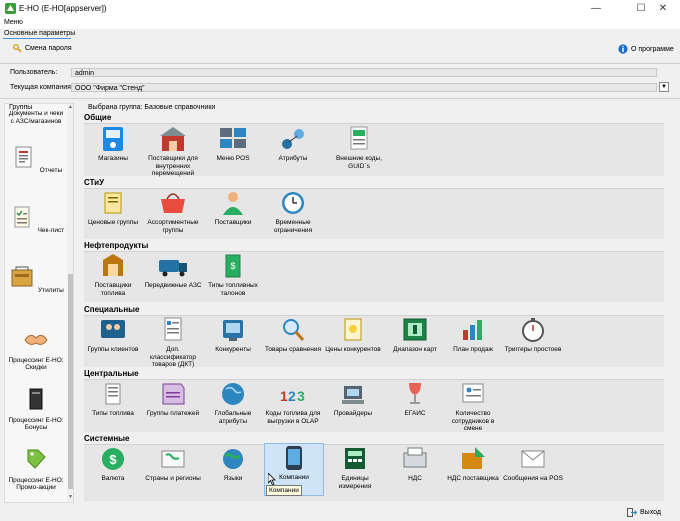 The width and height of the screenshot is (680, 521). I want to click on tile-attributes: Атрибуты, so click(293, 144).